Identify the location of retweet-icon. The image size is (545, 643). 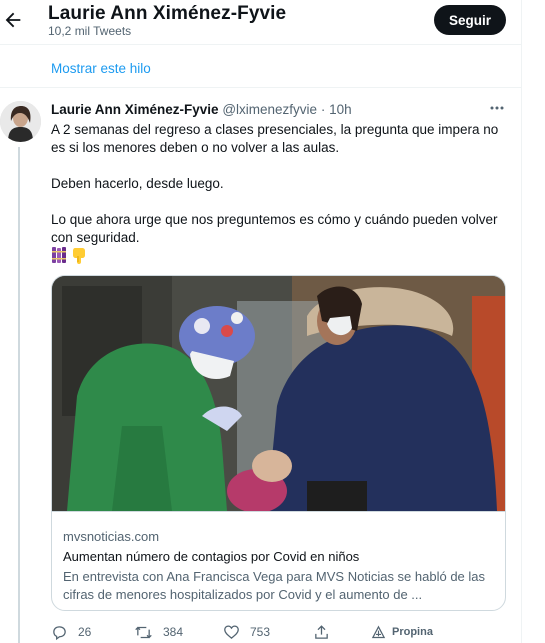
(143, 632).